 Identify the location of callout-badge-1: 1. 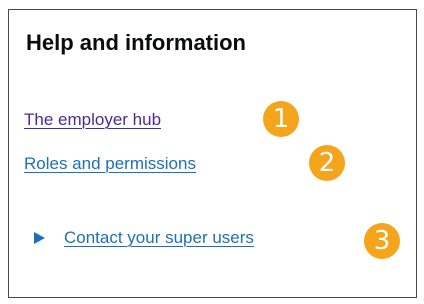
(281, 119).